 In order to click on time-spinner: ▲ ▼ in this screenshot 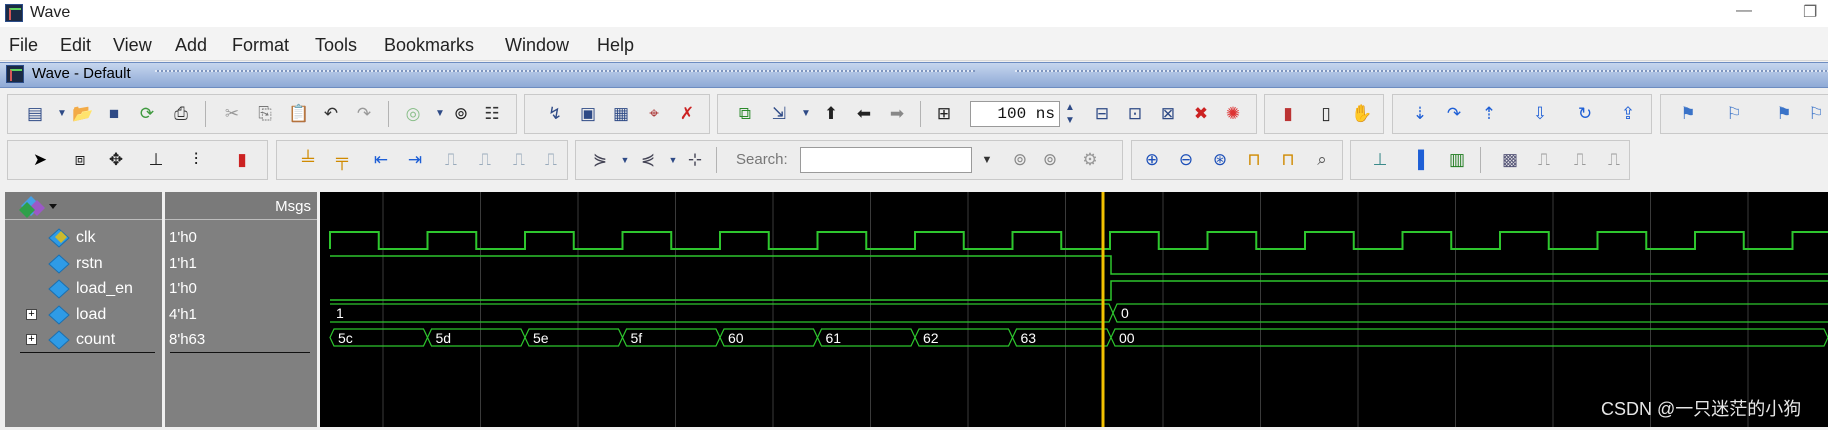, I will do `click(1070, 114)`.